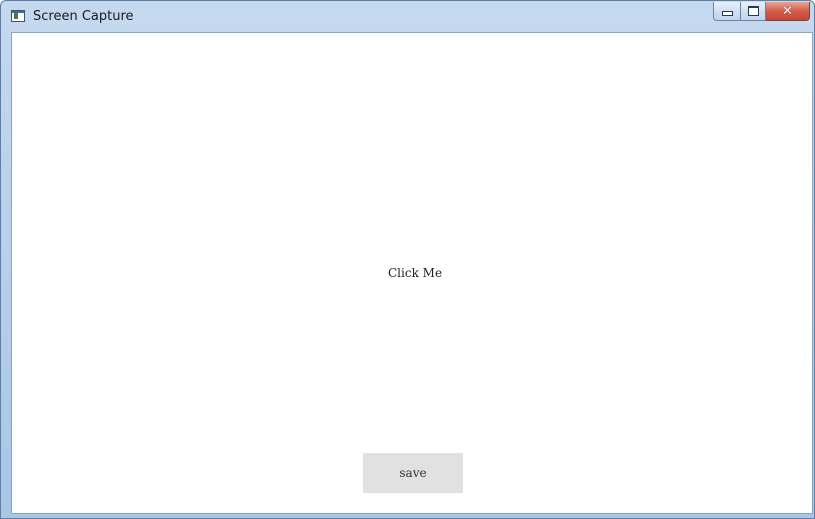 This screenshot has height=519, width=815. I want to click on window-controls: ✕, so click(761, 11).